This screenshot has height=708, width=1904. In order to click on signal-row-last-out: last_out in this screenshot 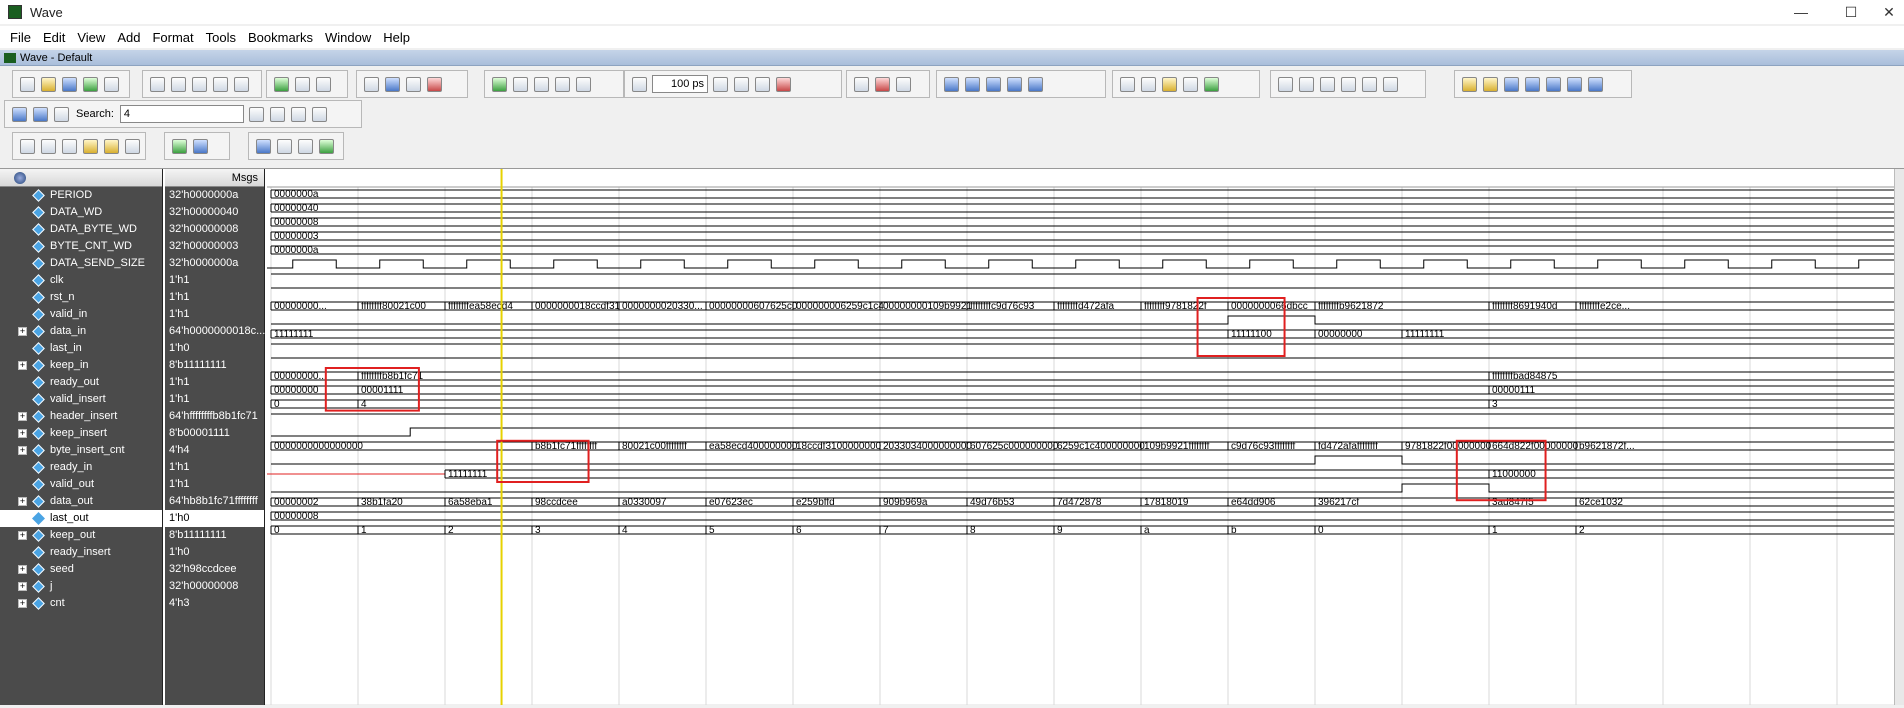, I will do `click(81, 518)`.